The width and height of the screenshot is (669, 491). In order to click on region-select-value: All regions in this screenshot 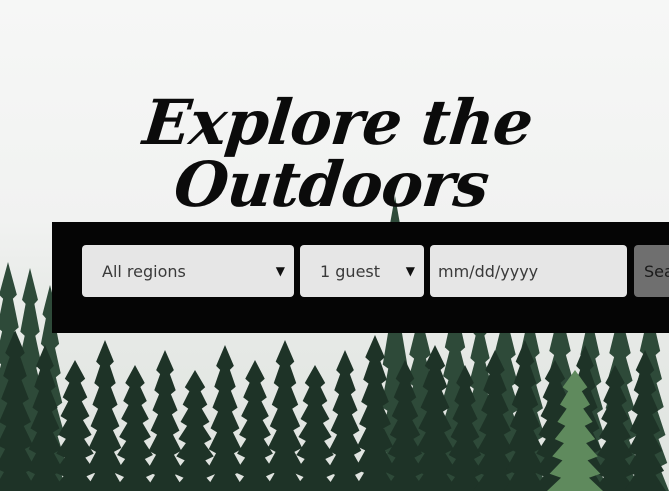, I will do `click(144, 271)`.